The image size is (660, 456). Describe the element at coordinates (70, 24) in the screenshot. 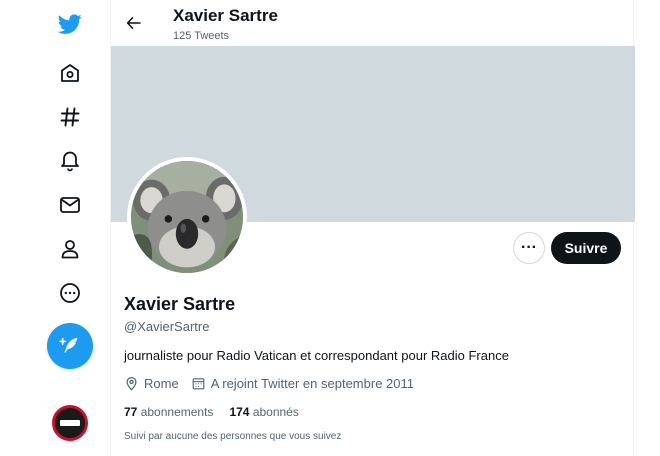

I see `twitter-logo-icon` at that location.